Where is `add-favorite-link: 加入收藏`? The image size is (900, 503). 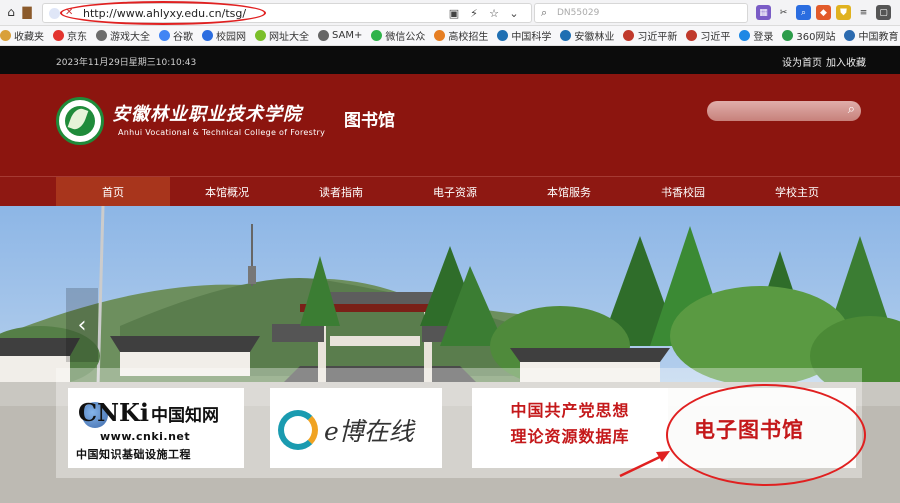 add-favorite-link: 加入收藏 is located at coordinates (846, 61).